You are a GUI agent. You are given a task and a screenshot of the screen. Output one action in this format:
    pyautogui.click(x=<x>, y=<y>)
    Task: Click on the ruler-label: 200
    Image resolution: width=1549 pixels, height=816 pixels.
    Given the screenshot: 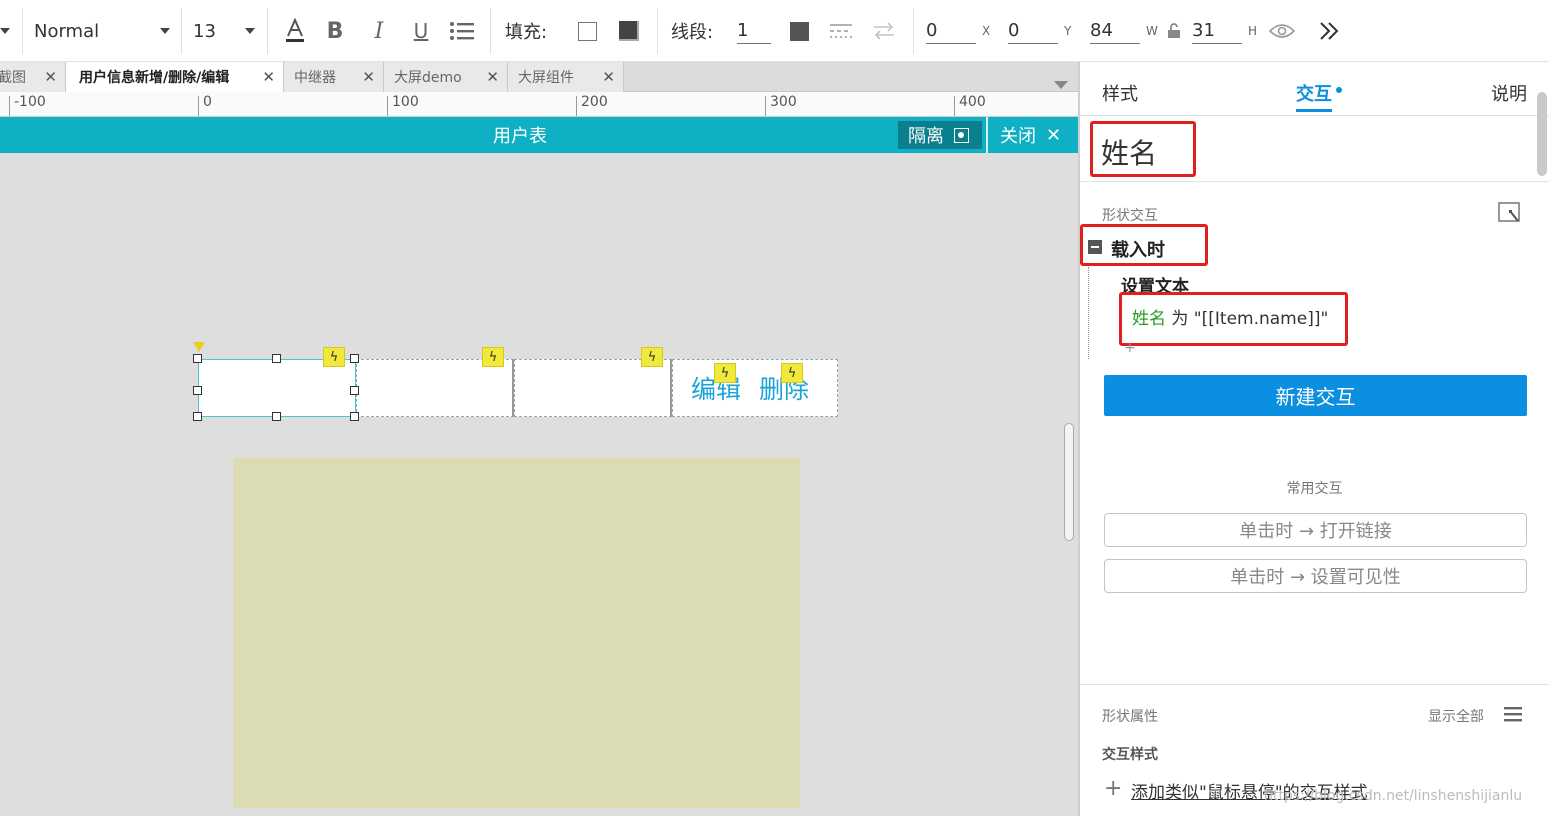 What is the action you would take?
    pyautogui.click(x=594, y=102)
    